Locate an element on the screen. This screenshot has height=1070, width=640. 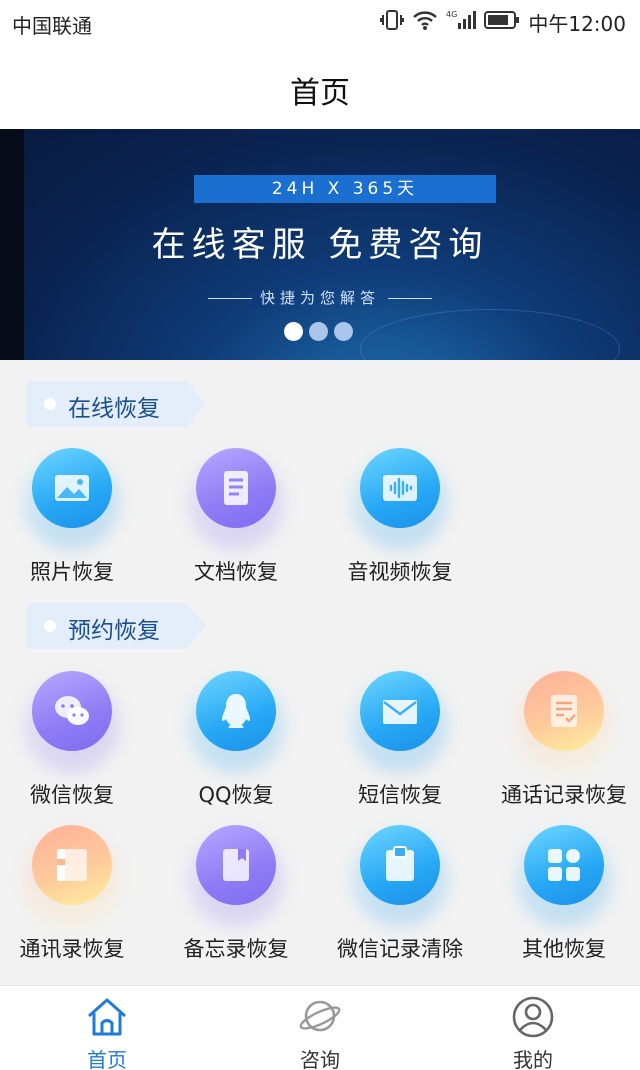
clipboard-icon is located at coordinates (400, 863).